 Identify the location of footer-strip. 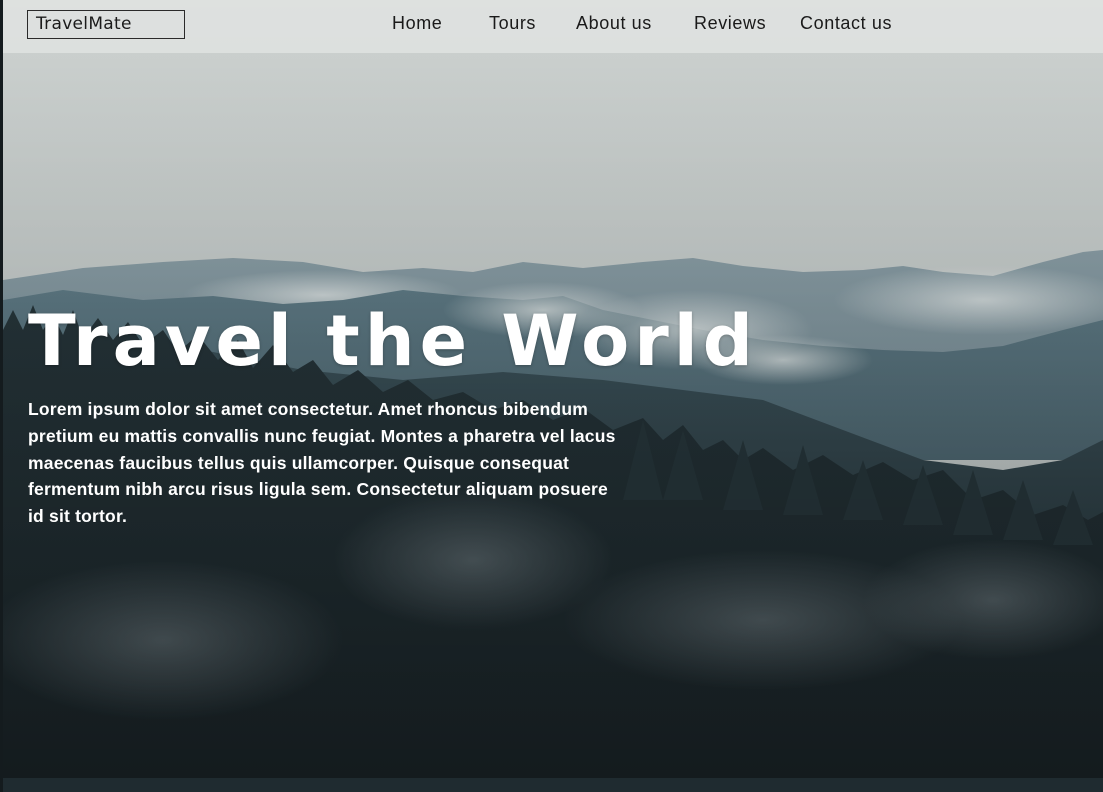
(551, 785).